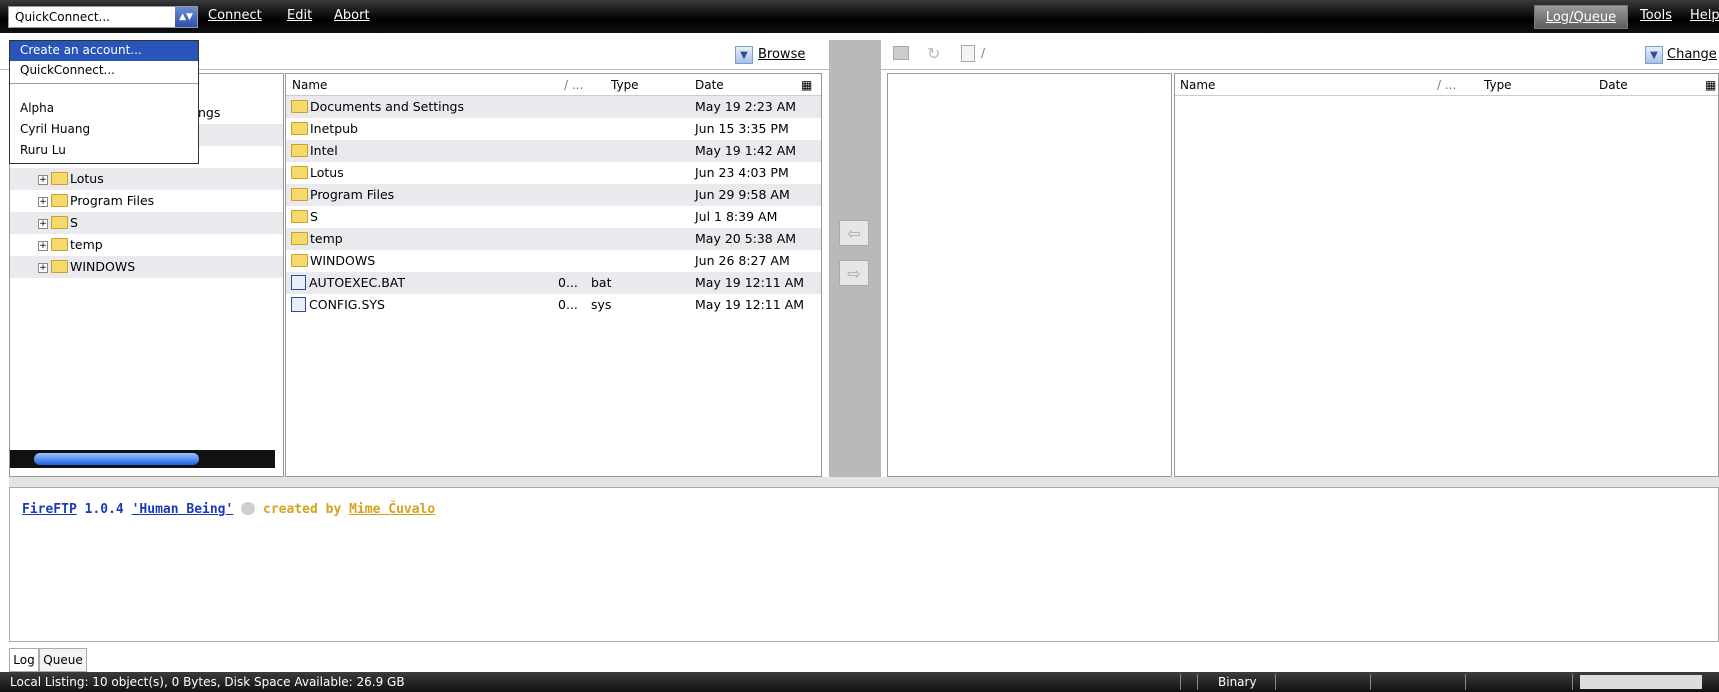 This screenshot has width=1719, height=692. I want to click on table-row: WINDOWS Jun 26 8:27 AM, so click(553, 261).